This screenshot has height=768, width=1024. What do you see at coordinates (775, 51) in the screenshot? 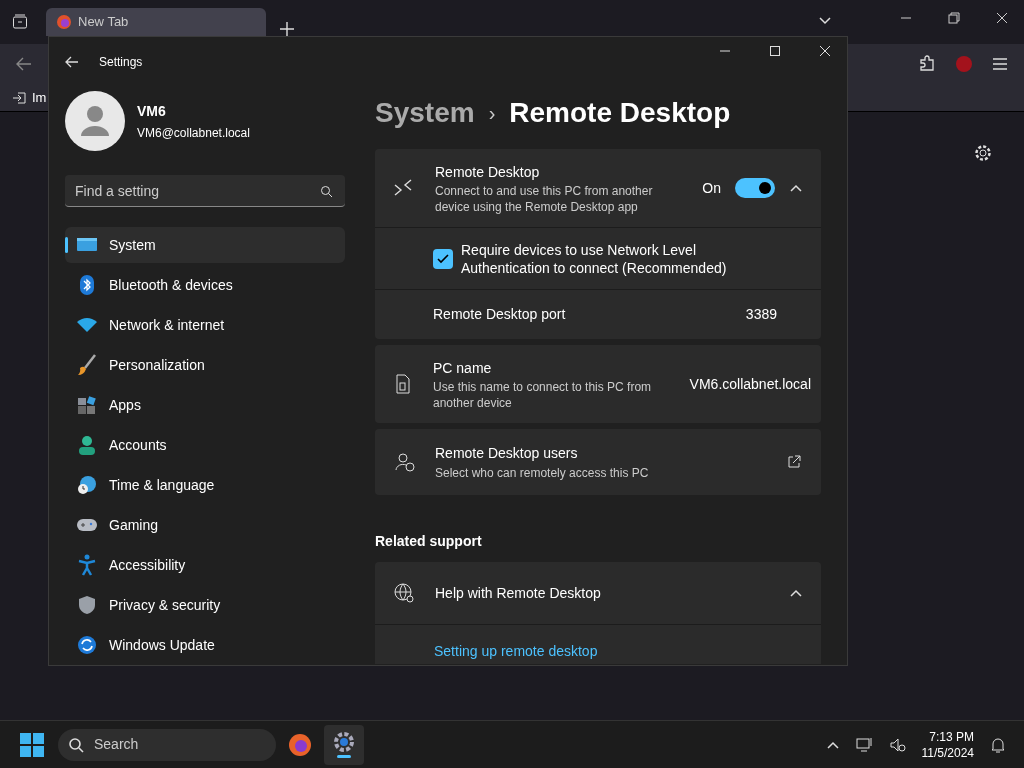
I see `maximize-icon` at bounding box center [775, 51].